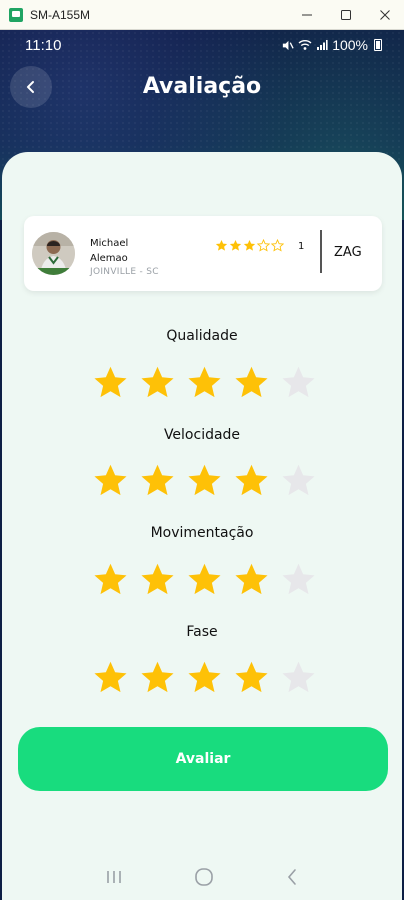 This screenshot has width=404, height=900. I want to click on android-nav-bar, so click(202, 877).